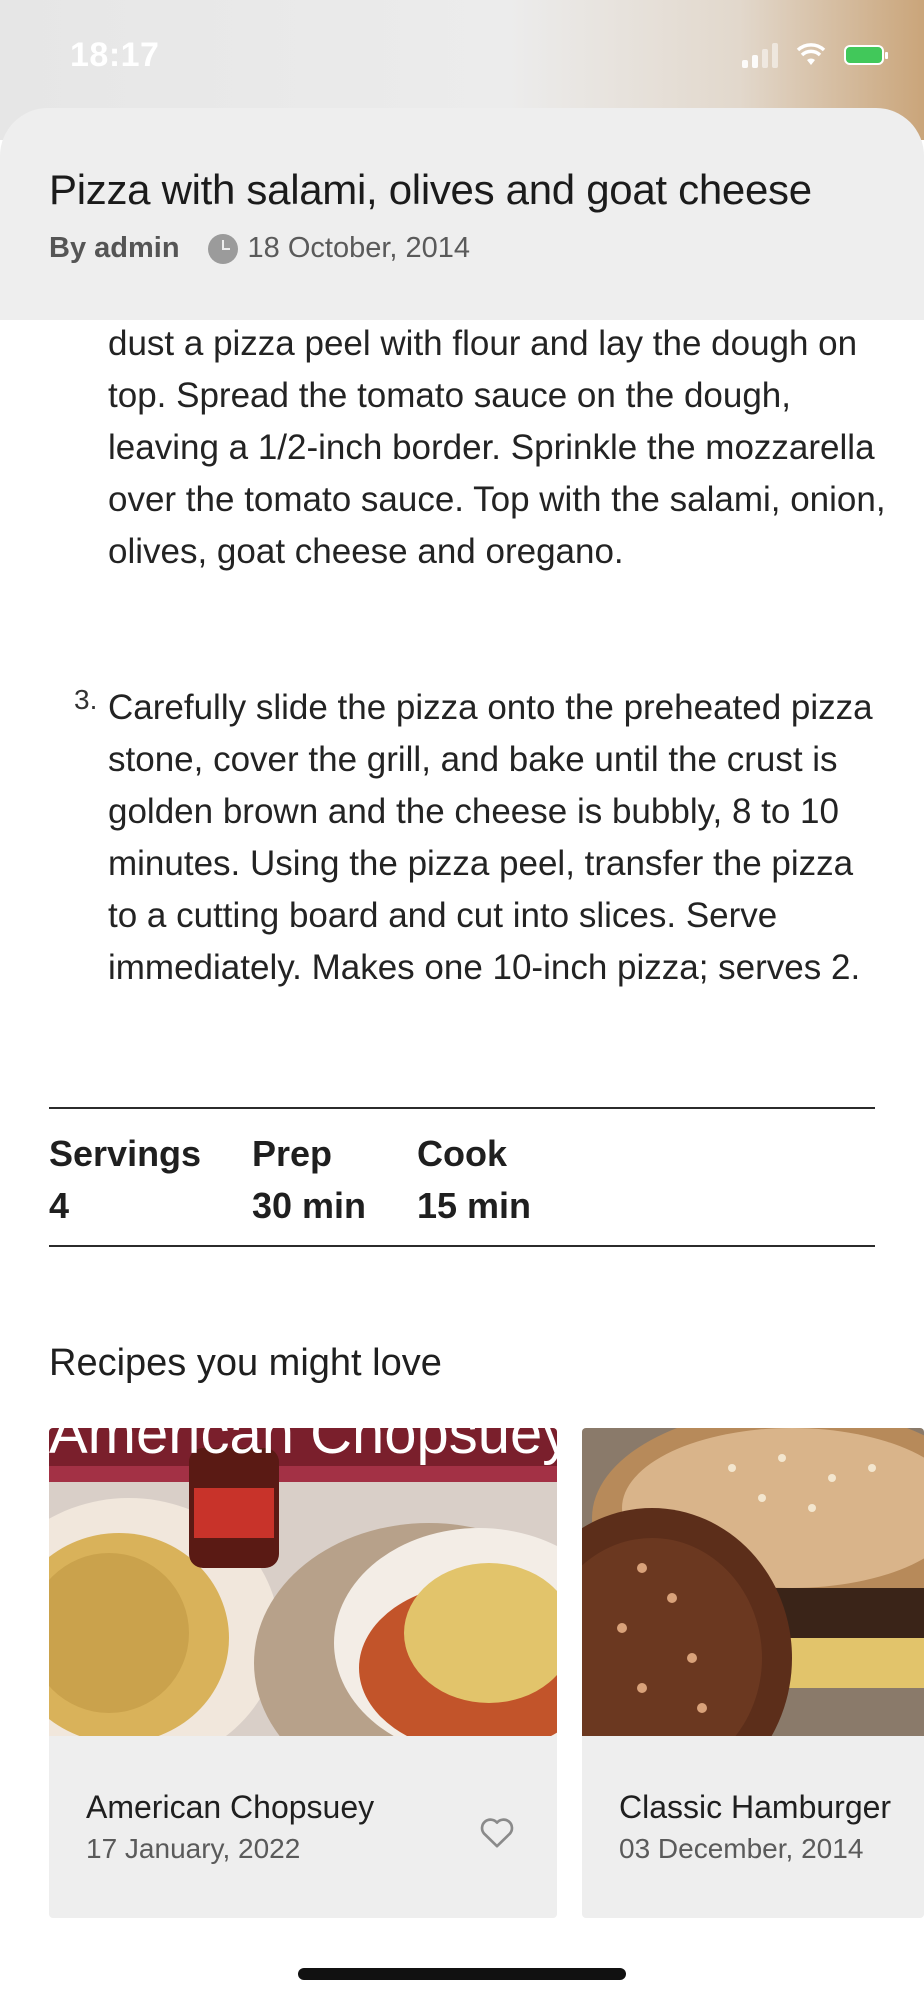  Describe the element at coordinates (755, 1807) in the screenshot. I see `recipe-card-title: Classic Hamburger` at that location.